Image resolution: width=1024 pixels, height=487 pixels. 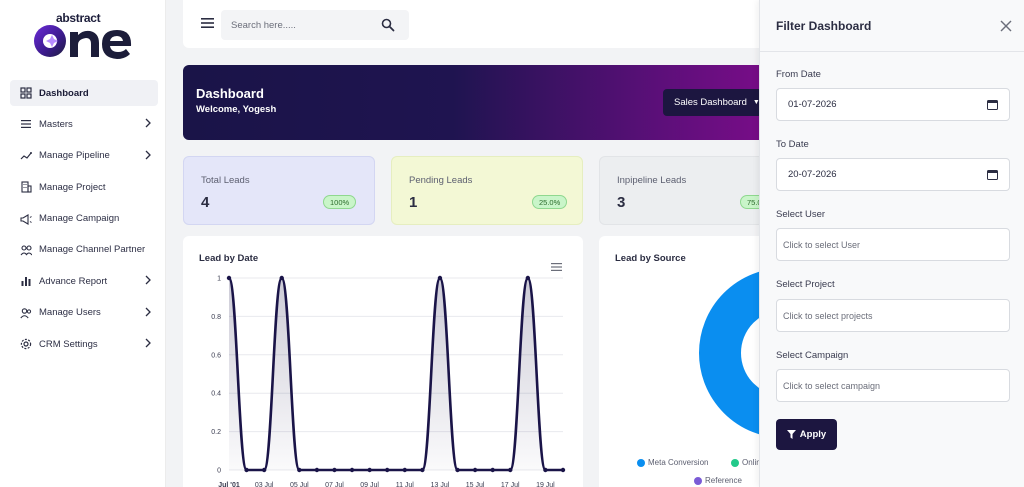 What do you see at coordinates (792, 144) in the screenshot?
I see `to-date-label: To Date` at bounding box center [792, 144].